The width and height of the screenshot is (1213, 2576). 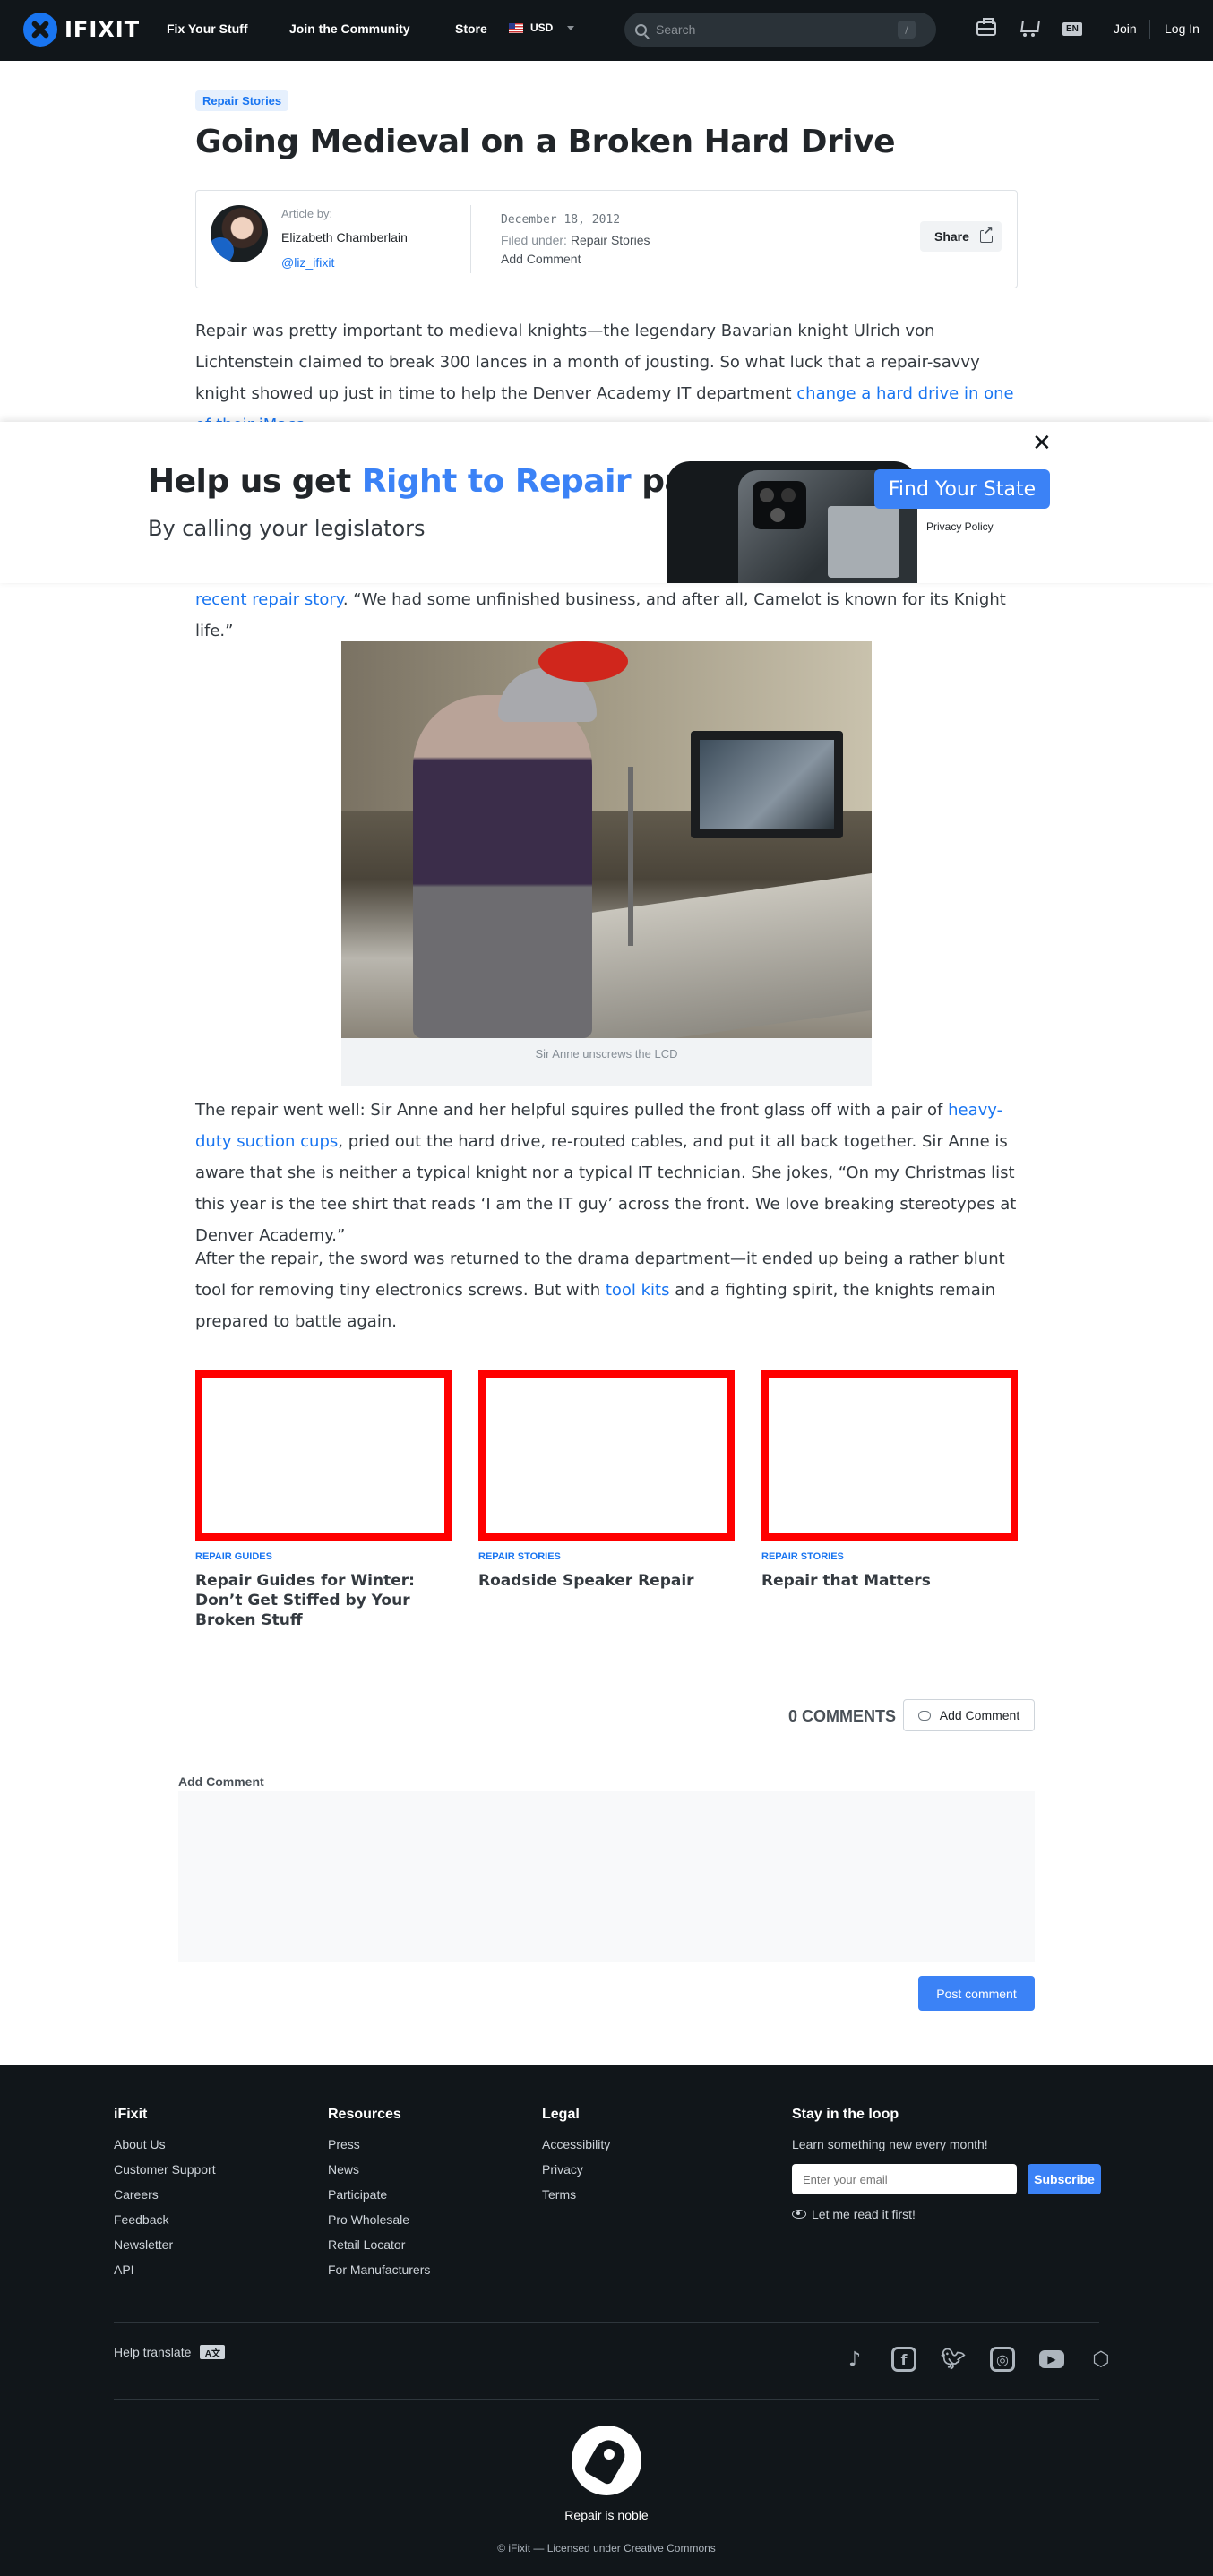 What do you see at coordinates (165, 2250) in the screenshot?
I see `footer-link: Newsletter` at bounding box center [165, 2250].